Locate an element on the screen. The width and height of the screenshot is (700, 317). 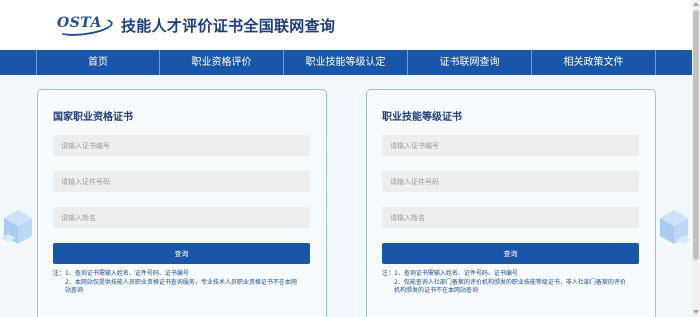
nav-item-qualification-evaluation: 职业资格评价 is located at coordinates (221, 62).